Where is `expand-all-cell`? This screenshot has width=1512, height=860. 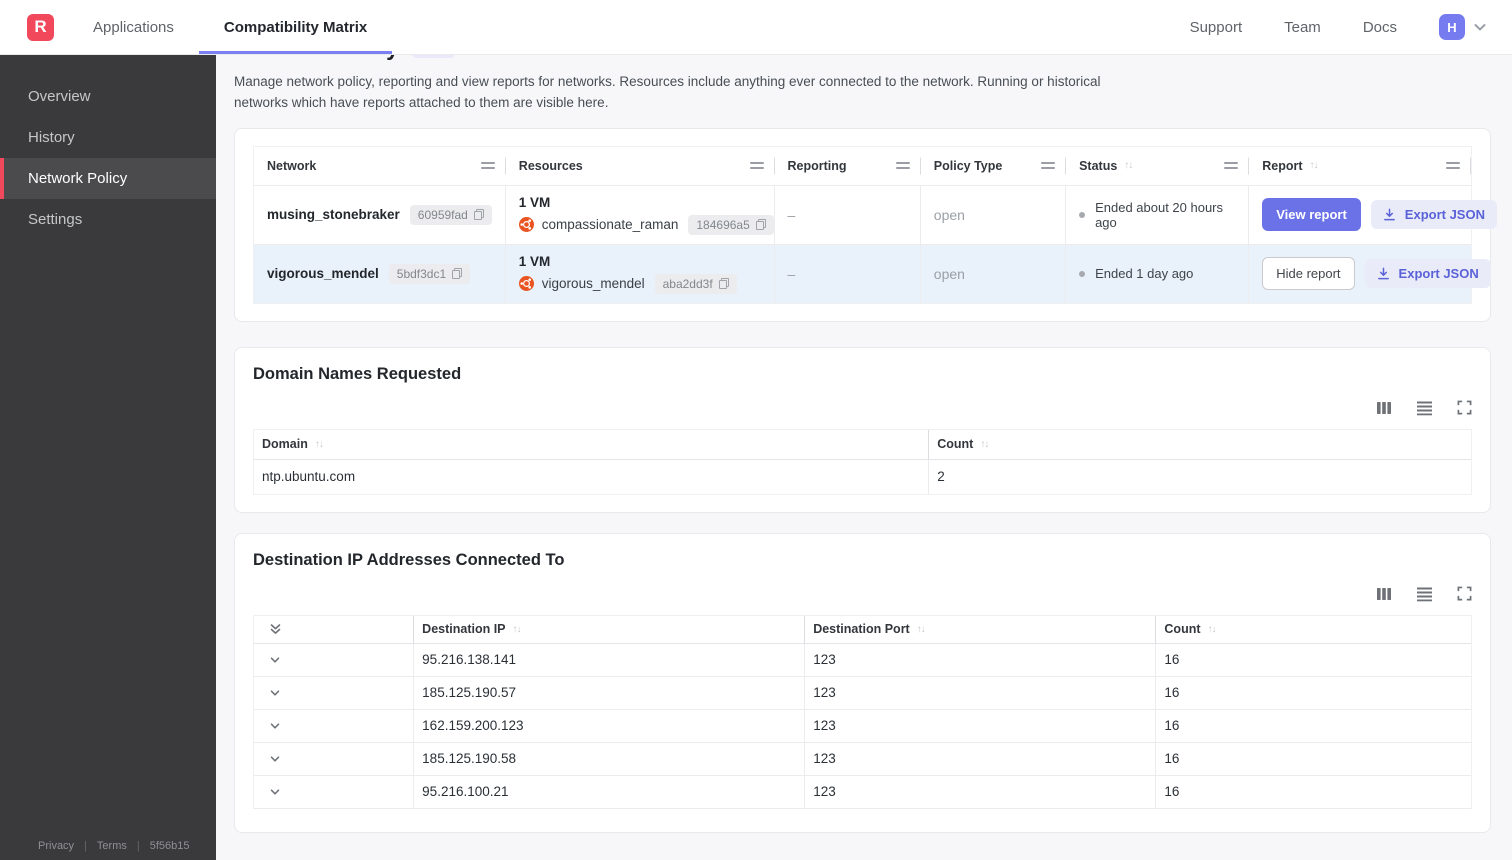 expand-all-cell is located at coordinates (333, 629).